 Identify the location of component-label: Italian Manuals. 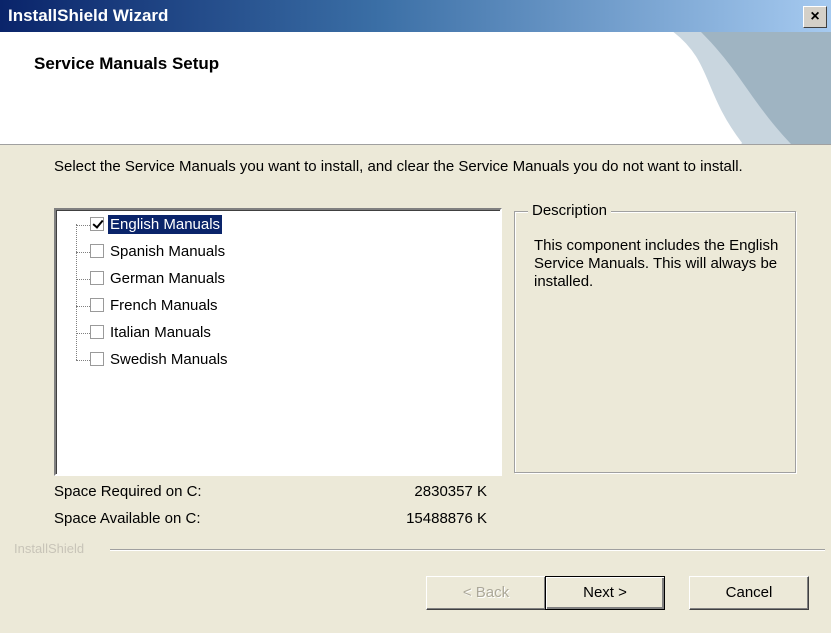
(160, 332).